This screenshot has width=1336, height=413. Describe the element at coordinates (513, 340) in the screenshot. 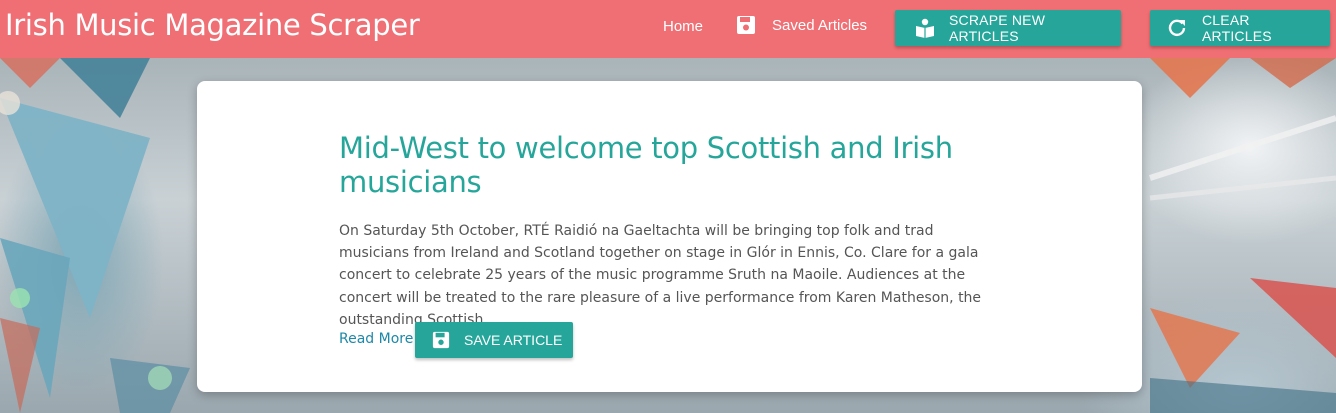

I see `save-article-label: SAVE ARTICLE` at that location.